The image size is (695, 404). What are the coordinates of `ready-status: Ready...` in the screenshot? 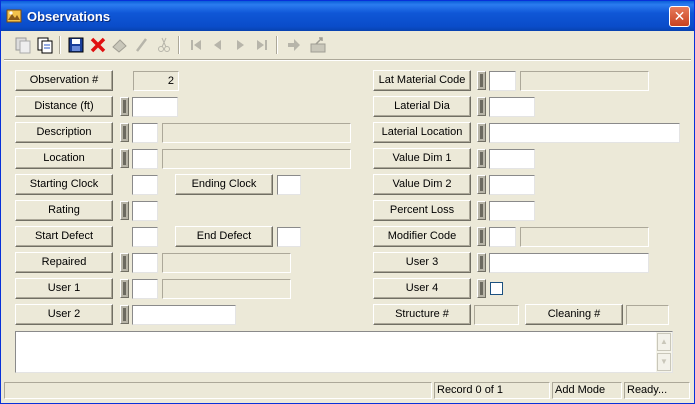 It's located at (657, 390).